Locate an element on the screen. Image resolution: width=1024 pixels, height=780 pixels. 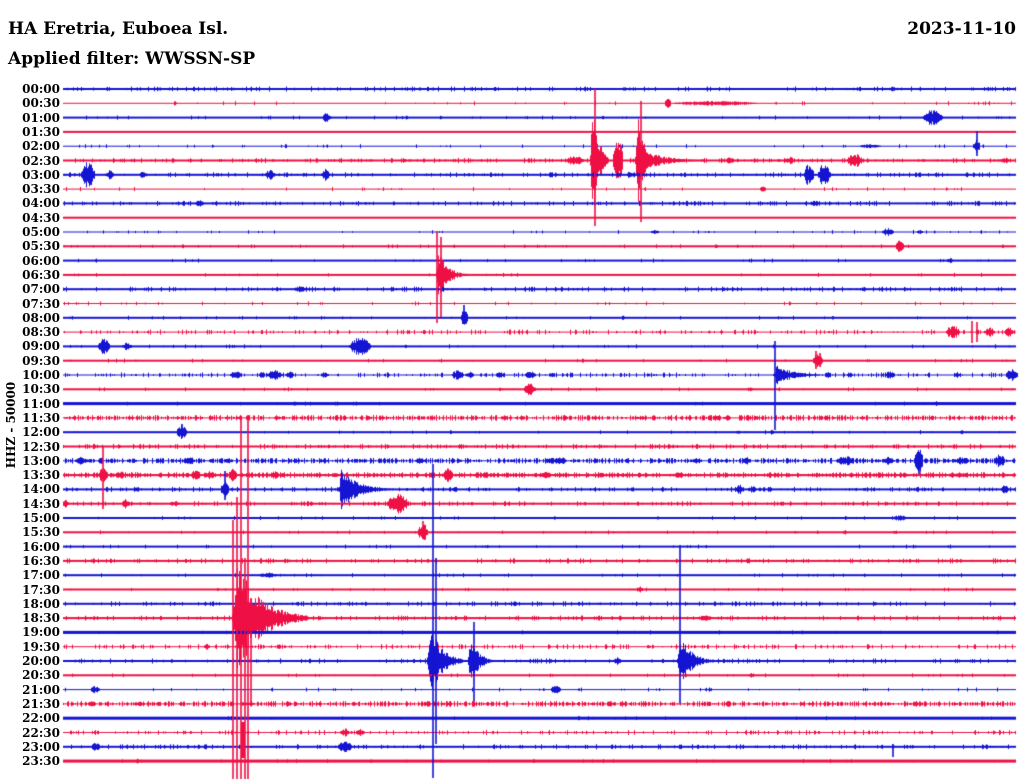
time-label-03:30: 03:30 is located at coordinates (41, 188).